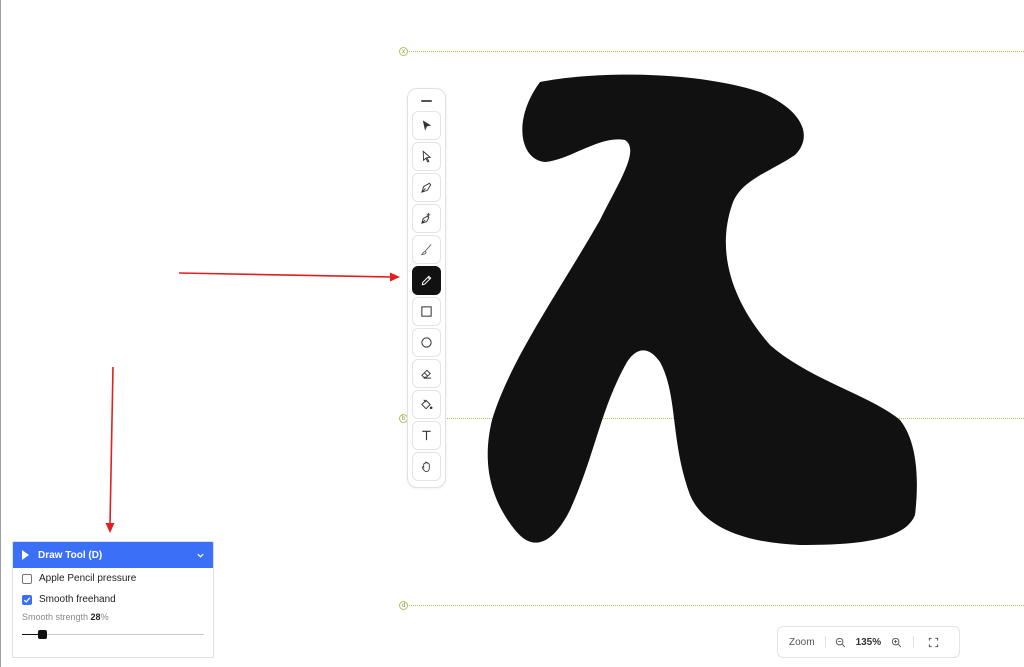 This screenshot has height=667, width=1024. I want to click on toolbar-drag-handle, so click(426, 101).